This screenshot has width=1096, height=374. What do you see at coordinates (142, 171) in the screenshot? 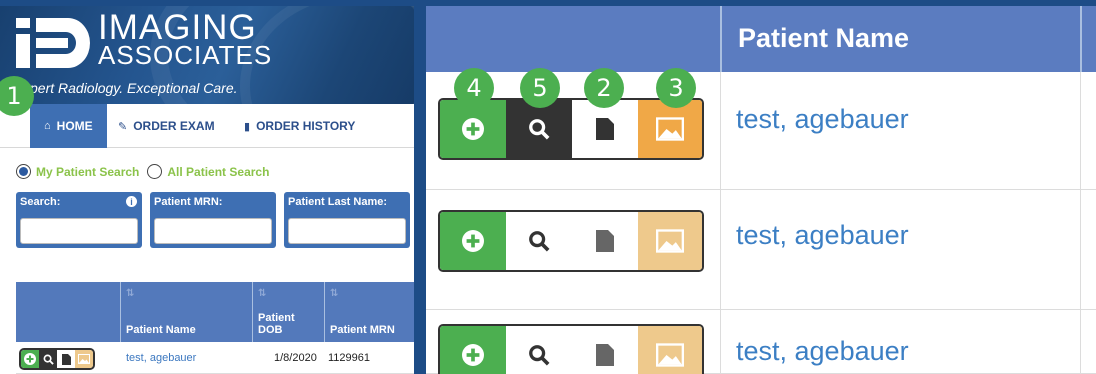
I see `search-scope: My Patient Search All Patient Search` at bounding box center [142, 171].